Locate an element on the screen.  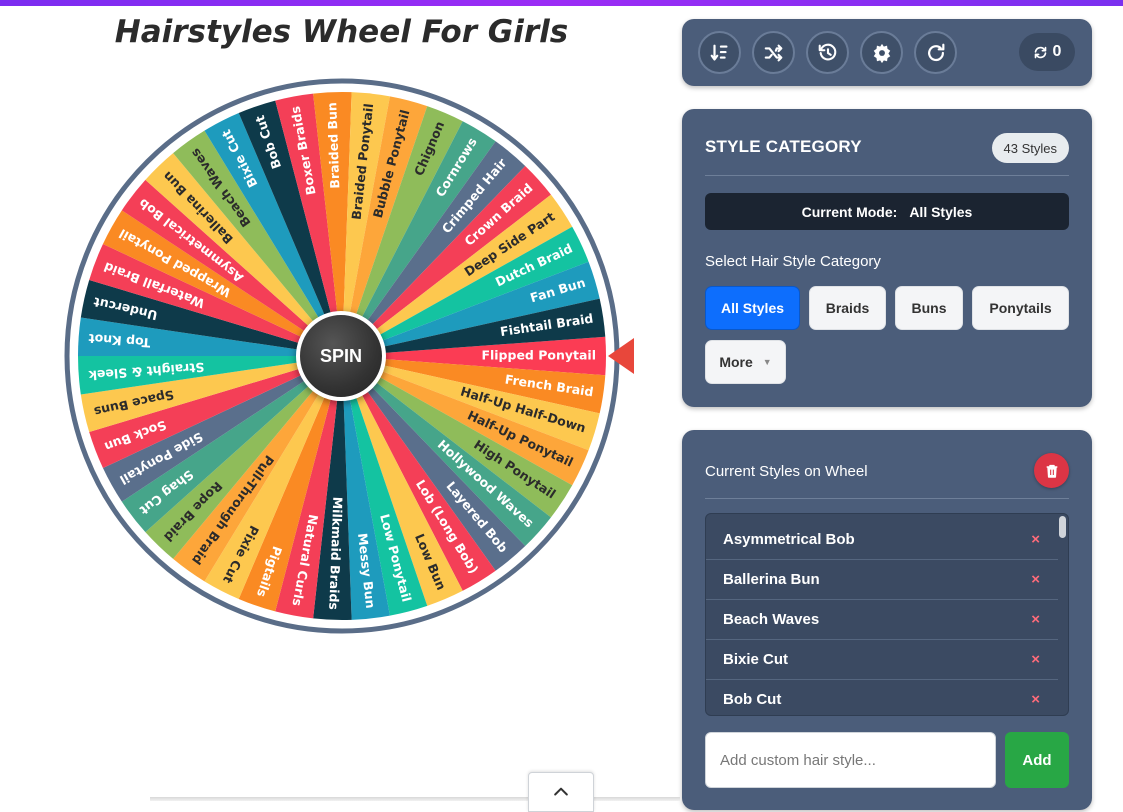
chevron-up-icon is located at coordinates (561, 791).